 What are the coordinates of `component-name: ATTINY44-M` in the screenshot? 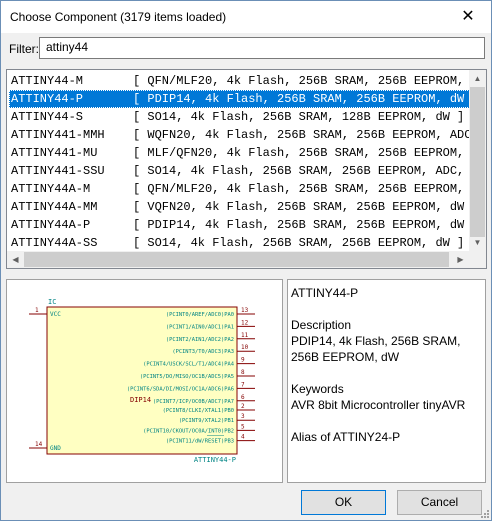 It's located at (47, 81).